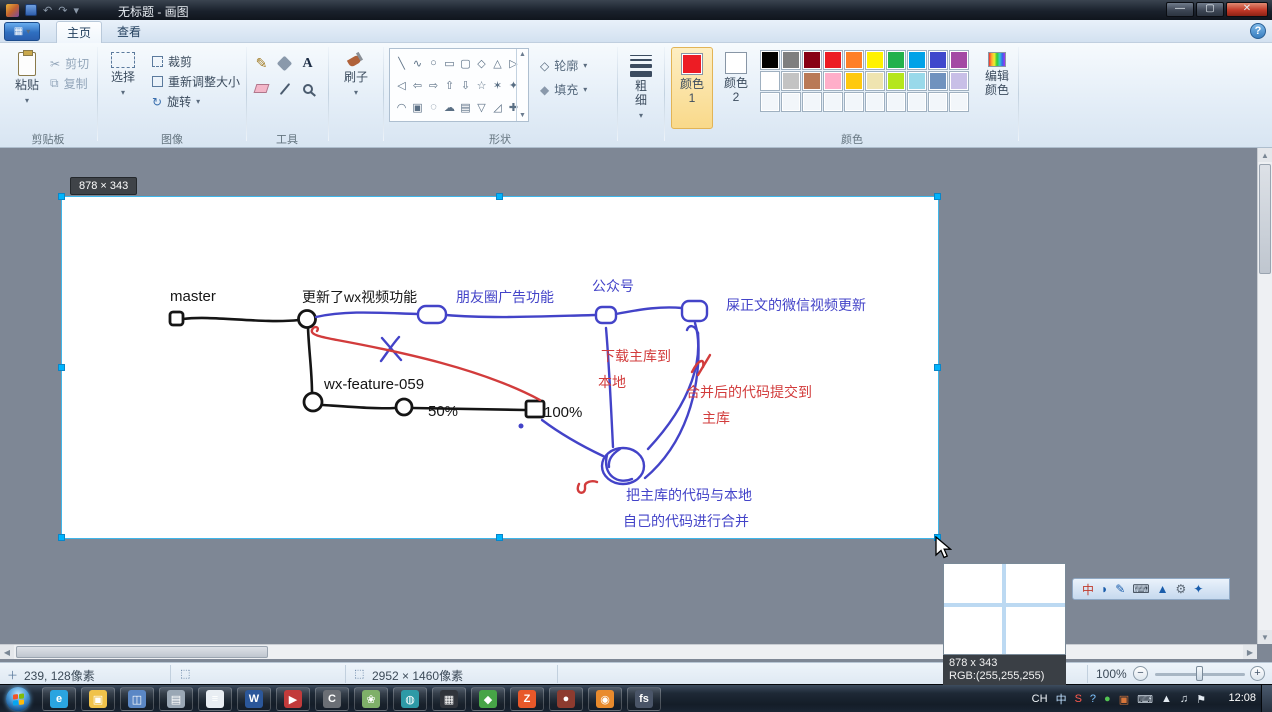  What do you see at coordinates (172, 61) in the screenshot?
I see `crop-button: 裁剪` at bounding box center [172, 61].